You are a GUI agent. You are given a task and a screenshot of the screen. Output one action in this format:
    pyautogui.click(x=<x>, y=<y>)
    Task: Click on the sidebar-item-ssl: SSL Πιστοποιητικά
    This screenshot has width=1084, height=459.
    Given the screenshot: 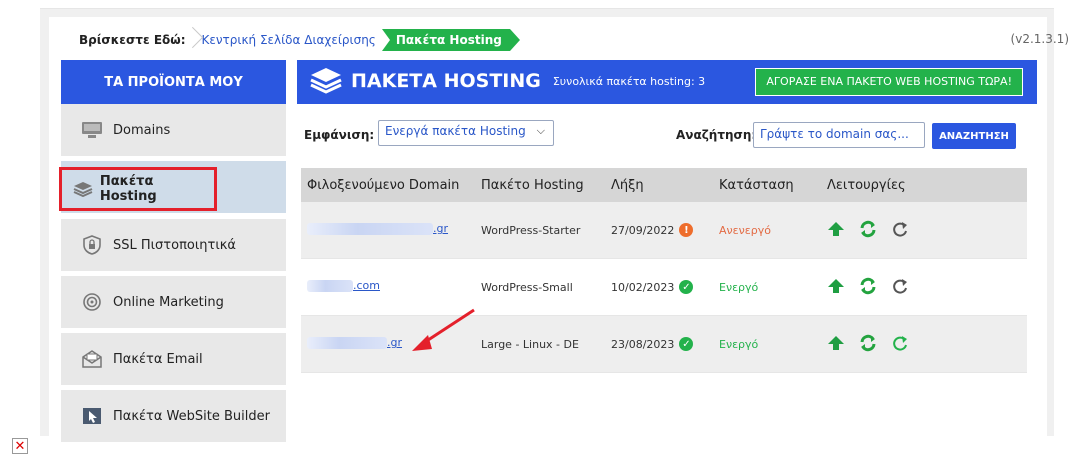 What is the action you would take?
    pyautogui.click(x=173, y=245)
    